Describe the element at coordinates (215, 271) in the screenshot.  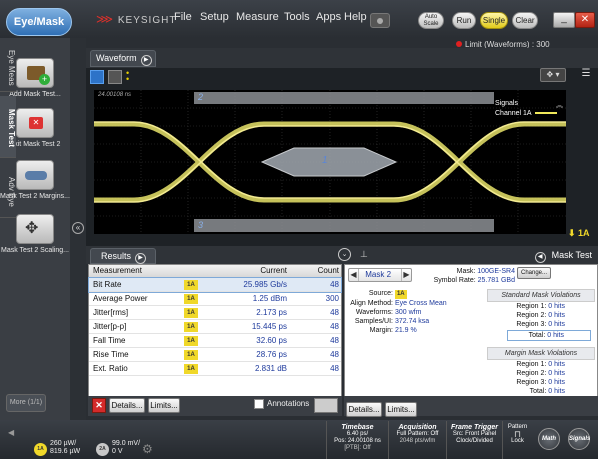
I see `results-header-row: Measurement Current Count` at that location.